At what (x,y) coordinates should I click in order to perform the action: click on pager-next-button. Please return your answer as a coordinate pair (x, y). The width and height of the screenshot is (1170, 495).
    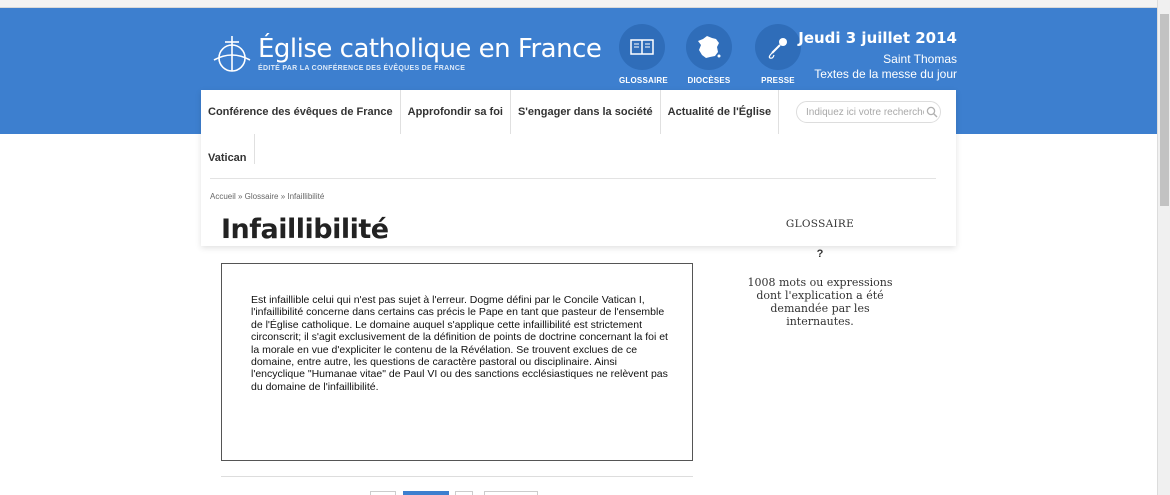
    Looking at the image, I should click on (464, 493).